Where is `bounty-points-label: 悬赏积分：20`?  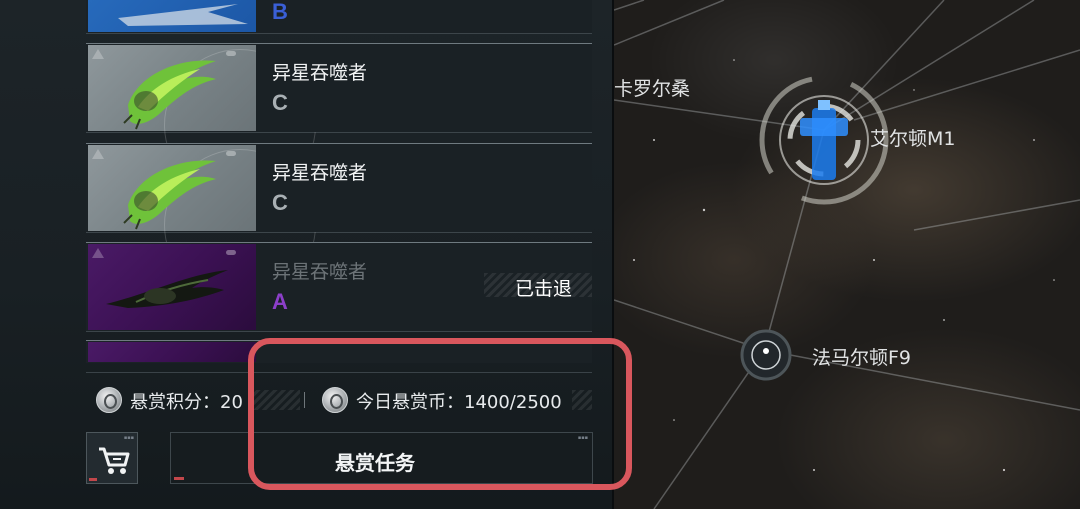
bounty-points-label: 悬赏积分：20 is located at coordinates (186, 402).